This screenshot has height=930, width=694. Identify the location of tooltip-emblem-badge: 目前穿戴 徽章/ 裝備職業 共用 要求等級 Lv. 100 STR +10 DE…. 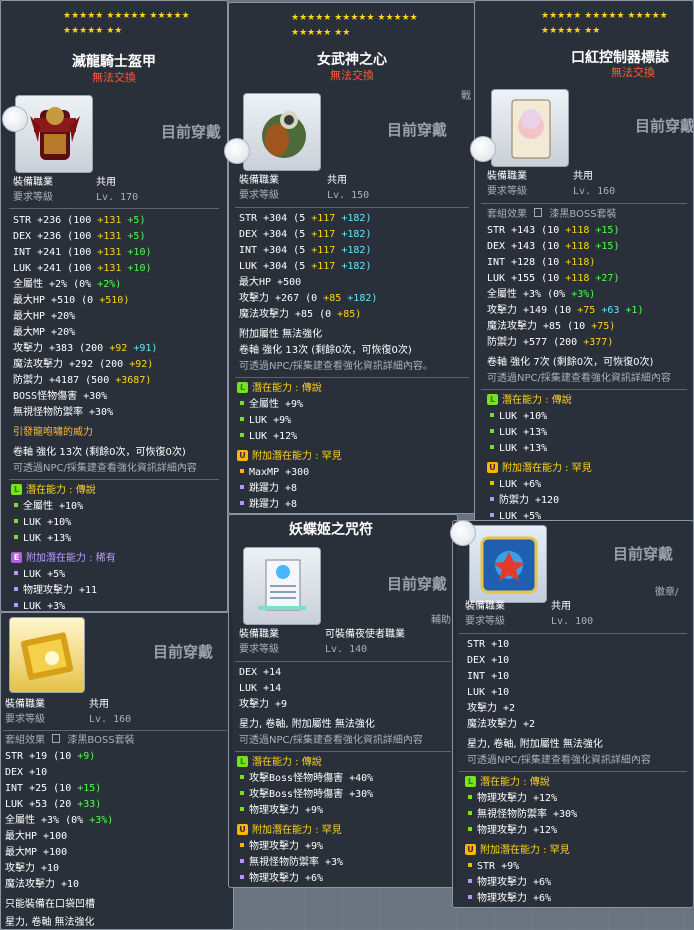
(573, 714).